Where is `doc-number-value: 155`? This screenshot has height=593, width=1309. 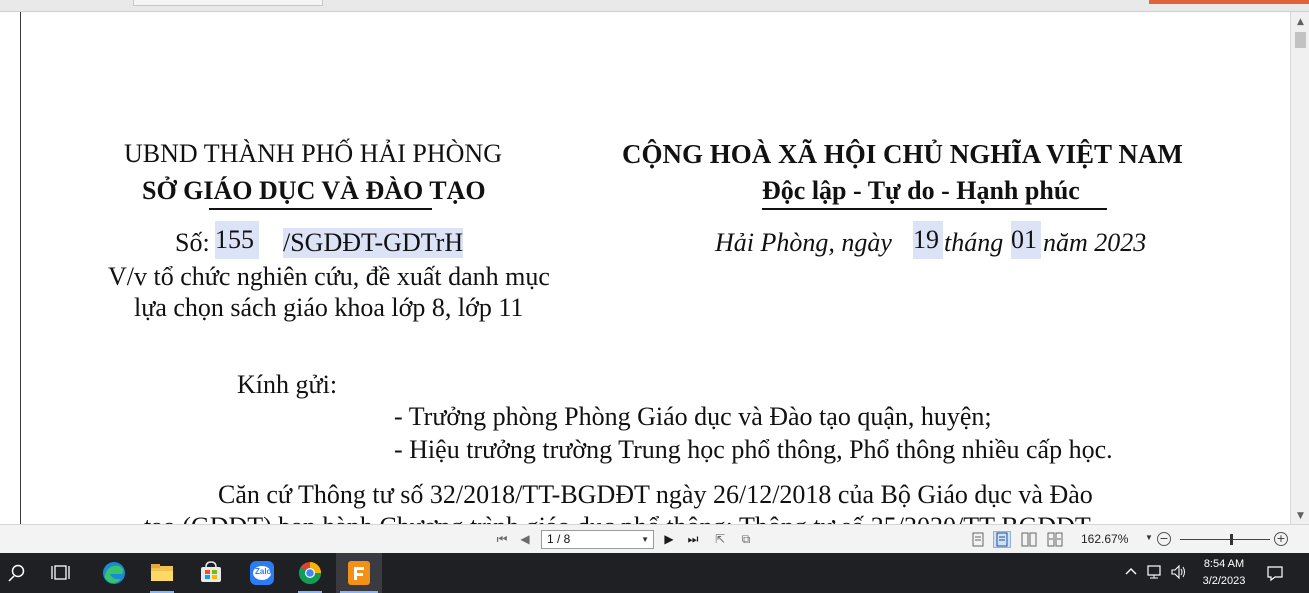 doc-number-value: 155 is located at coordinates (237, 240).